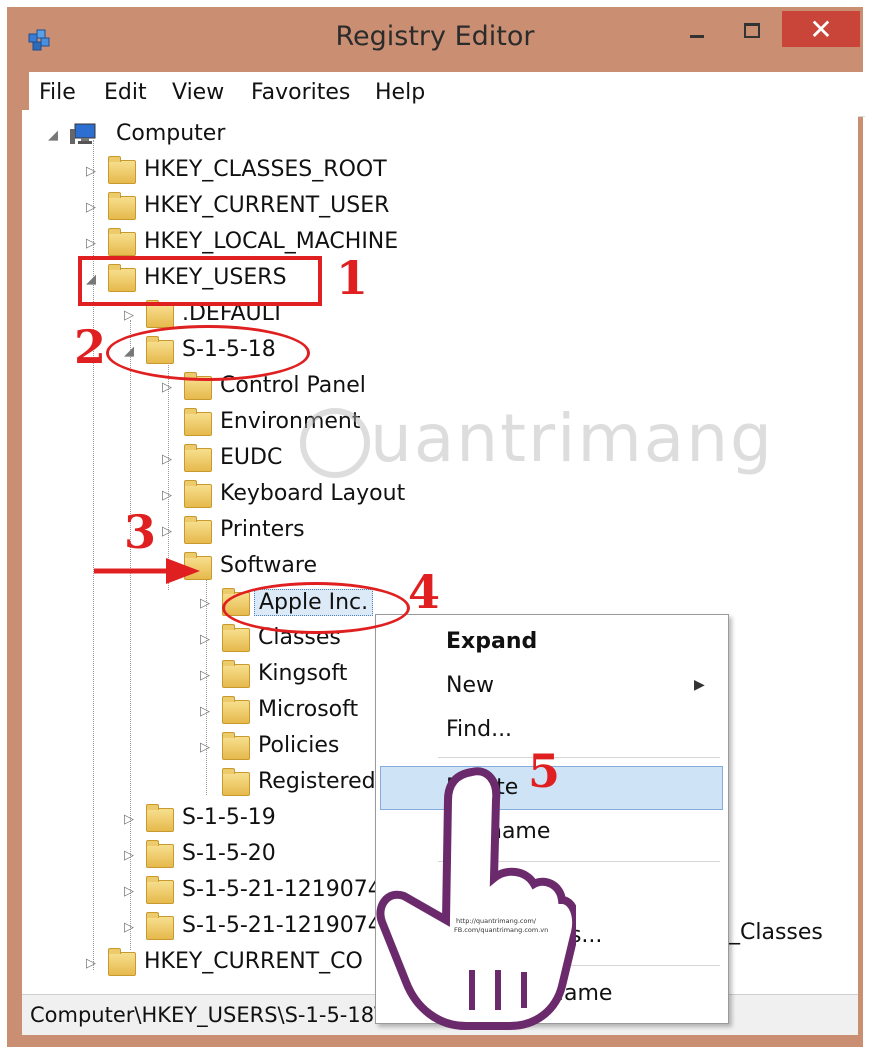  What do you see at coordinates (501, 930) in the screenshot?
I see `svg-text: FB.com/quantrimang.com.vn` at bounding box center [501, 930].